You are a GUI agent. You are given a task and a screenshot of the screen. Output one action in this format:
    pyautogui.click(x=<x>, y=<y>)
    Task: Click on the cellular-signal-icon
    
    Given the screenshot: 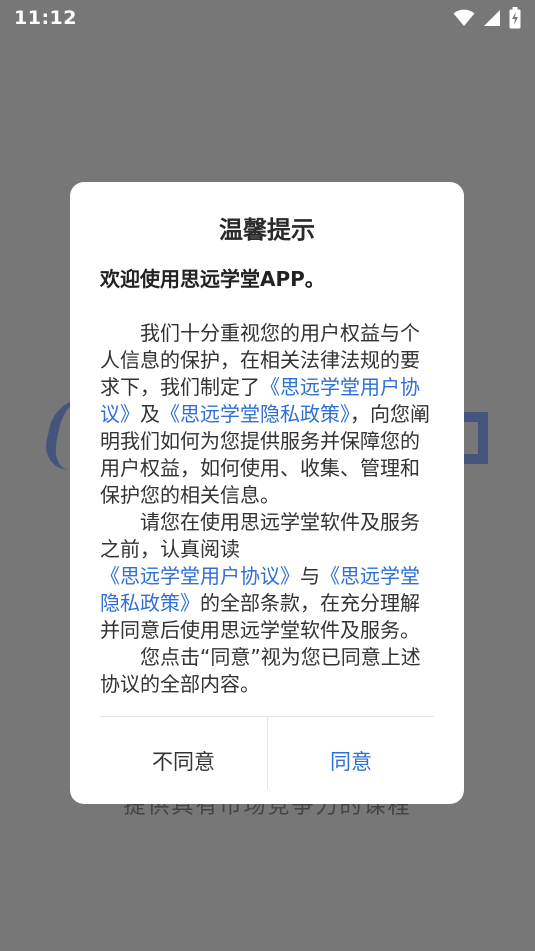 What is the action you would take?
    pyautogui.click(x=492, y=18)
    